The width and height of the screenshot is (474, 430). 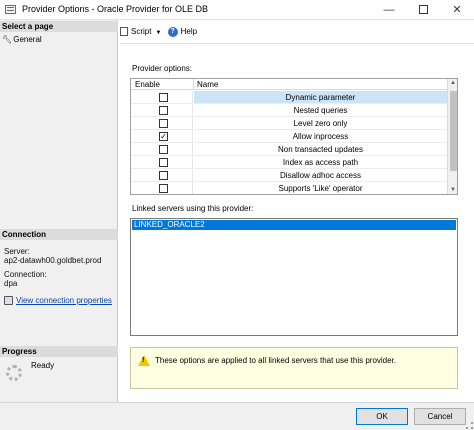 What do you see at coordinates (469, 425) in the screenshot?
I see `resize-grip-icon` at bounding box center [469, 425].